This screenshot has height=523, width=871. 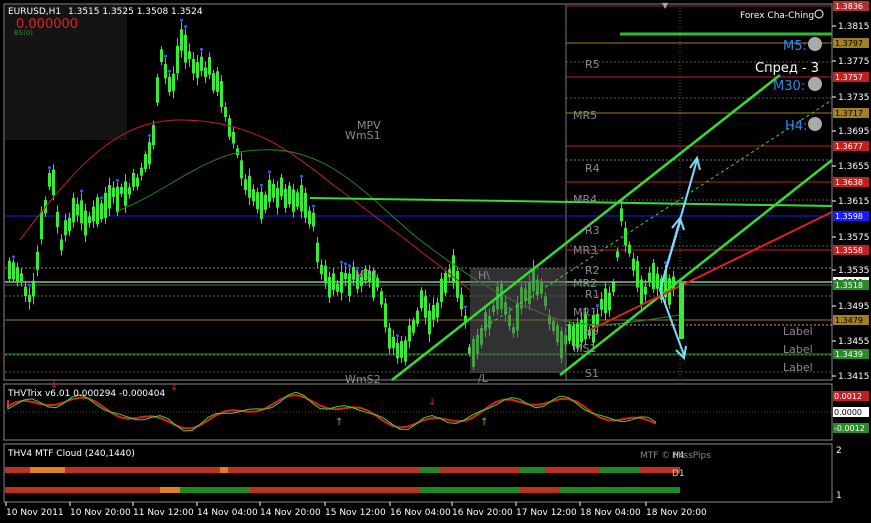 I want to click on pivot-label-mr1: MR1, so click(x=585, y=312).